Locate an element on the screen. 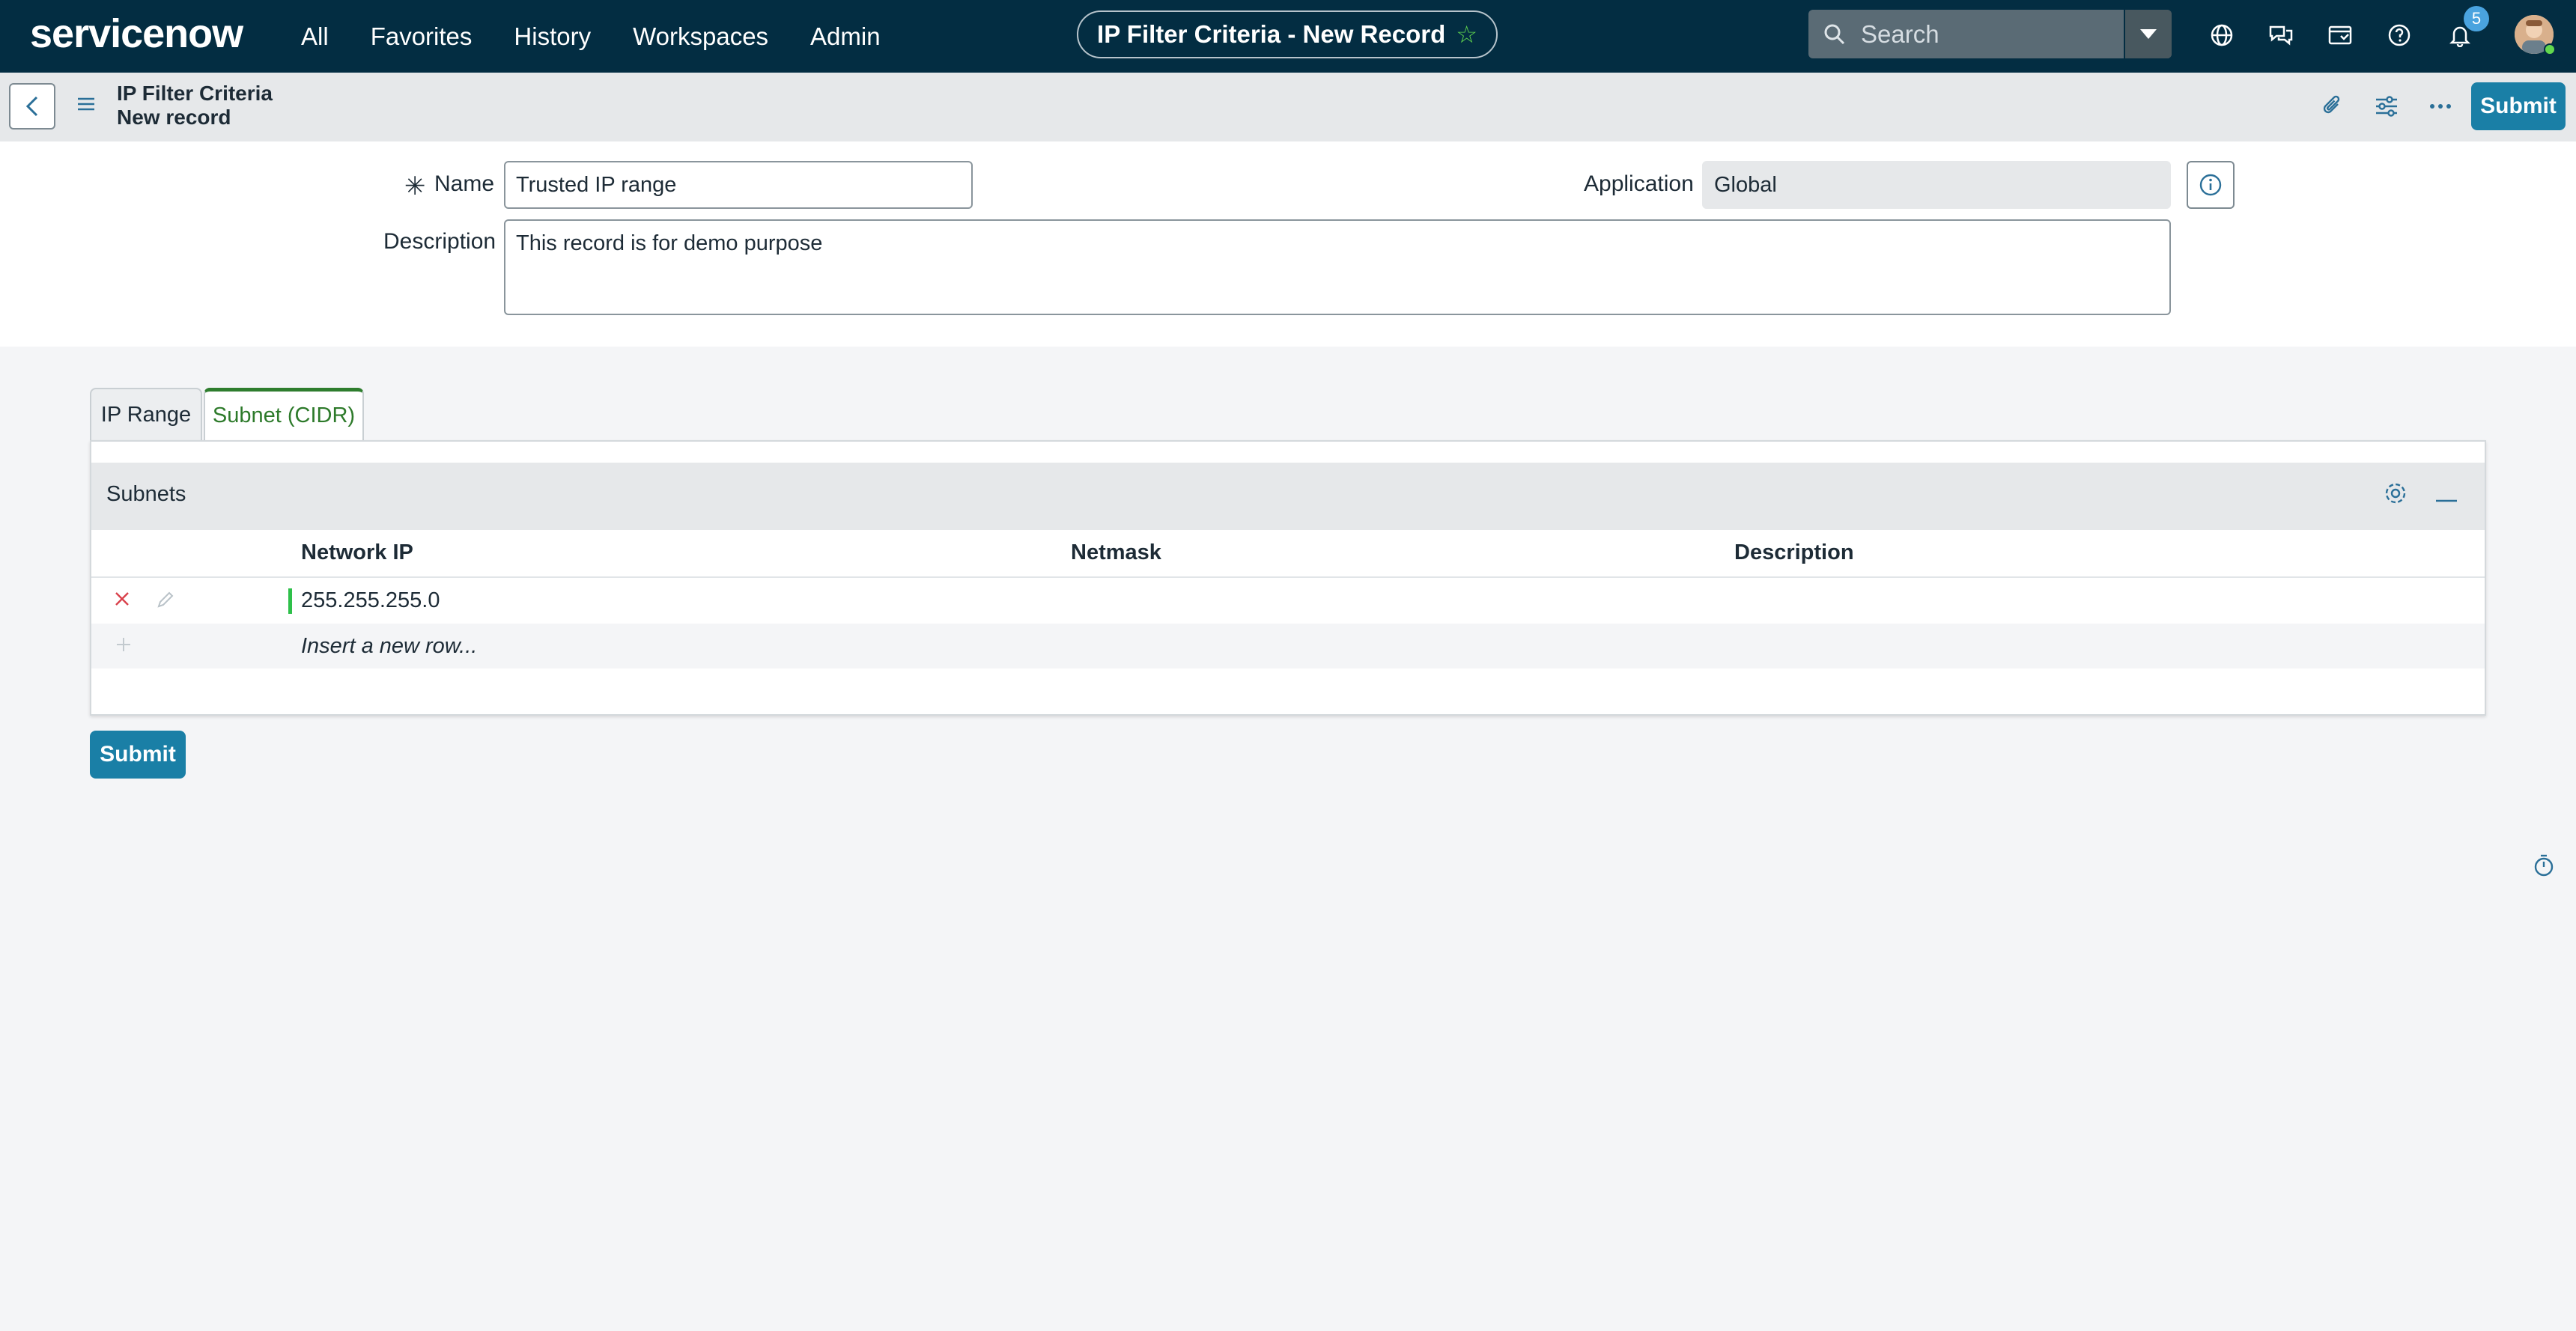 The width and height of the screenshot is (2576, 1331). tab-label: Subnet (CIDR) is located at coordinates (284, 415).